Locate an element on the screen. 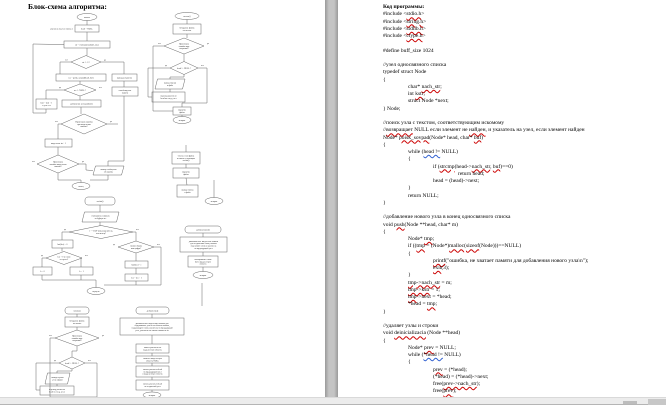 Image resolution: width=666 pixels, height=405 pixels. code-line: } Node; is located at coordinates (392, 108).